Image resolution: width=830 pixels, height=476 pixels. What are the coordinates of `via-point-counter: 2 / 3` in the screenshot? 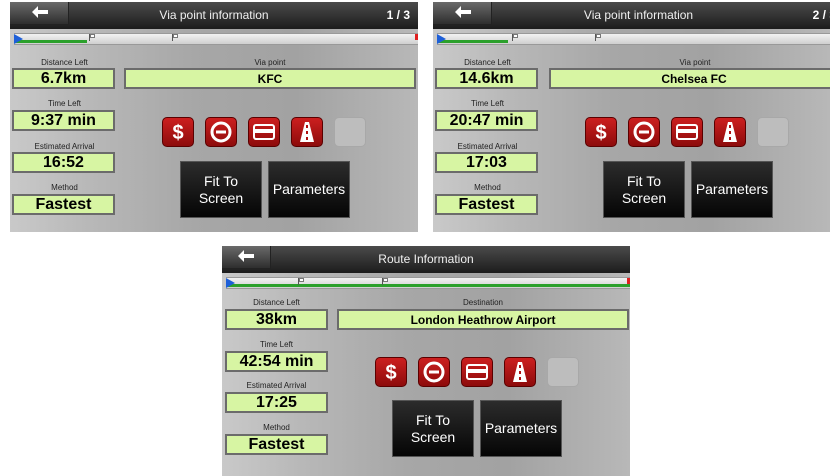 It's located at (821, 15).